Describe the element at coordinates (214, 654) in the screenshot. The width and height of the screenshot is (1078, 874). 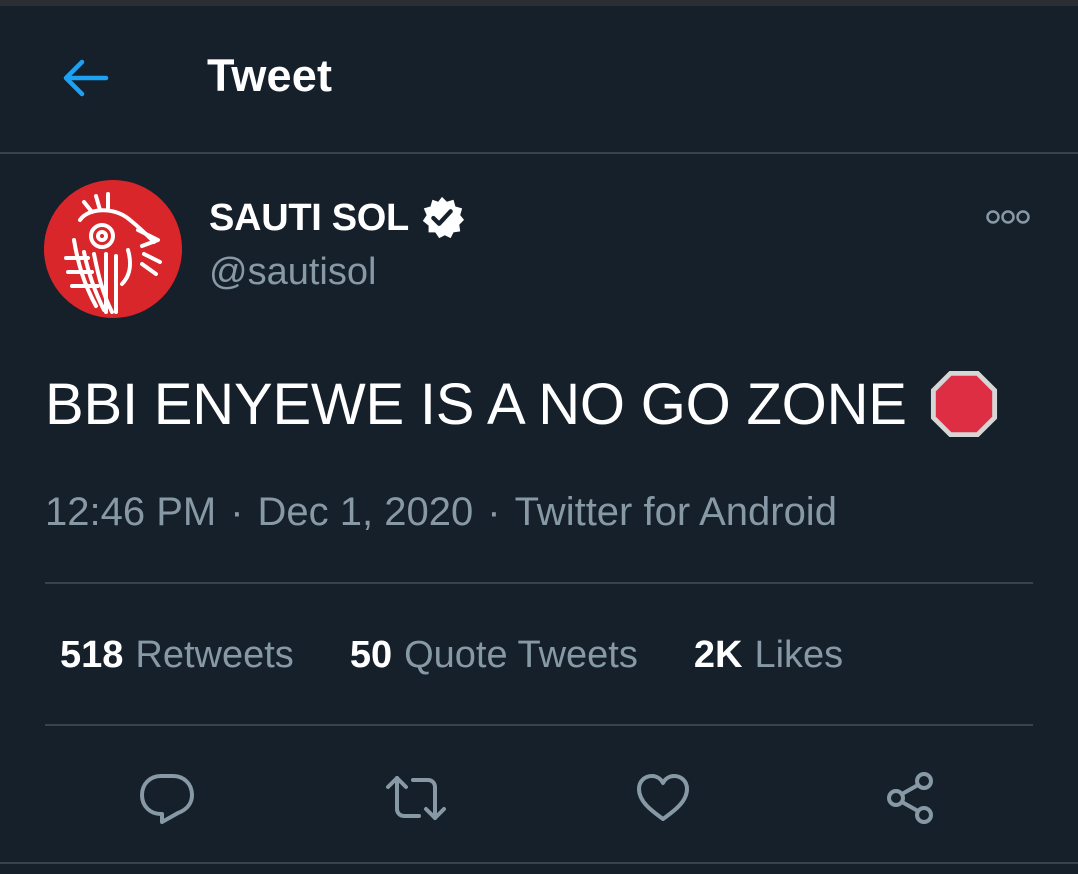
I see `retweets-label: Retweets` at that location.